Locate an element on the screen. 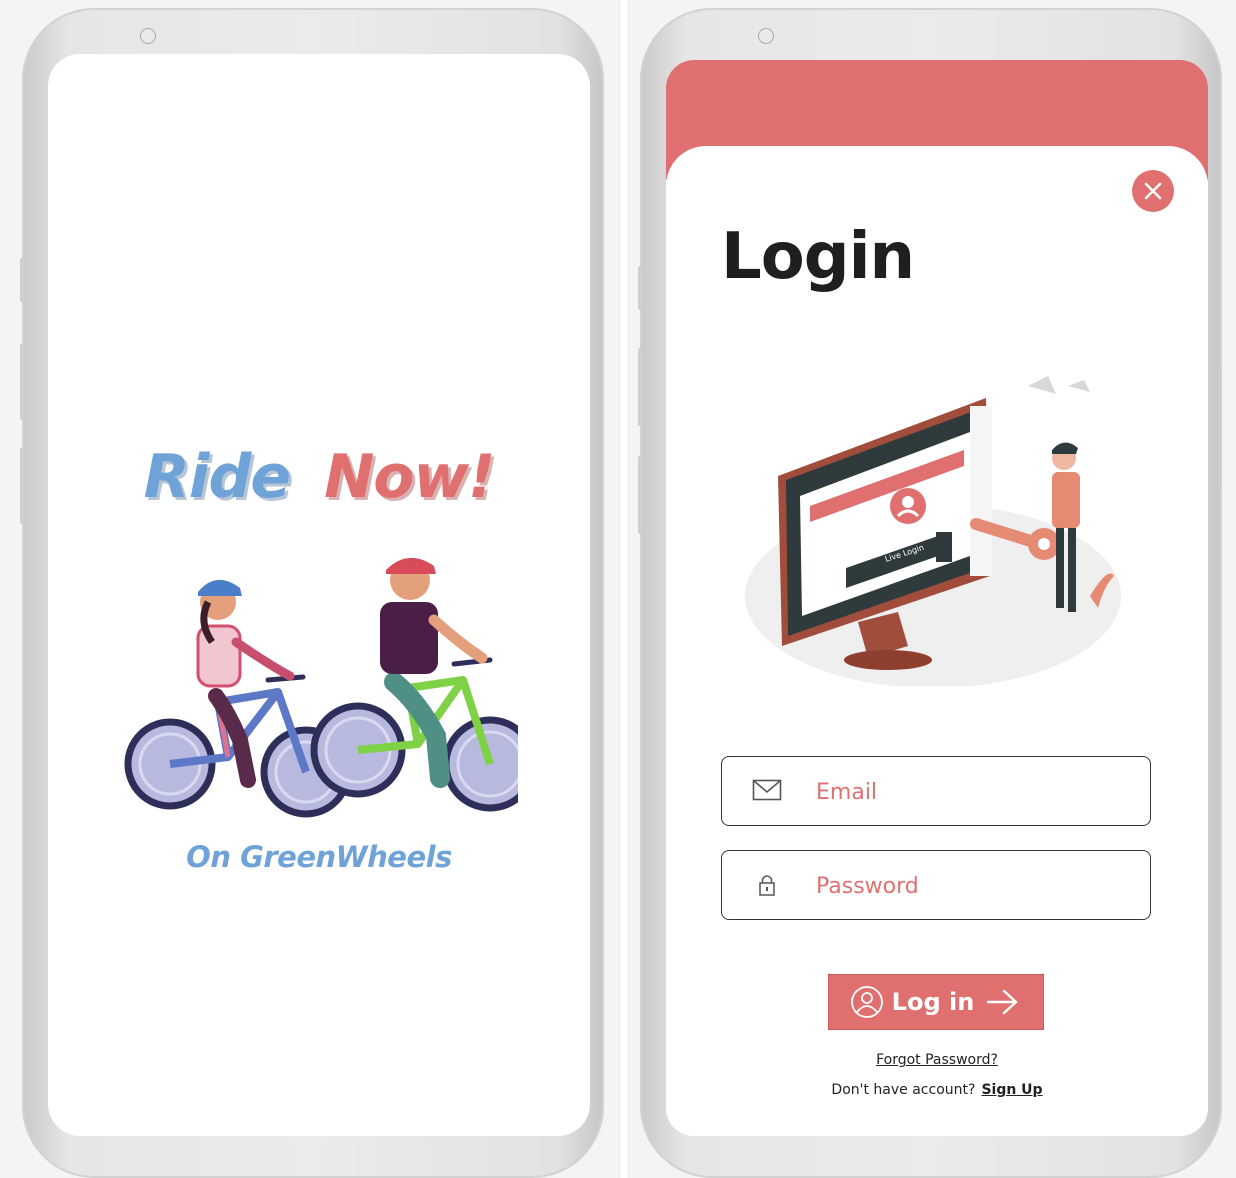 The image size is (1236, 1178). brand-title: Ride Now! is located at coordinates (319, 477).